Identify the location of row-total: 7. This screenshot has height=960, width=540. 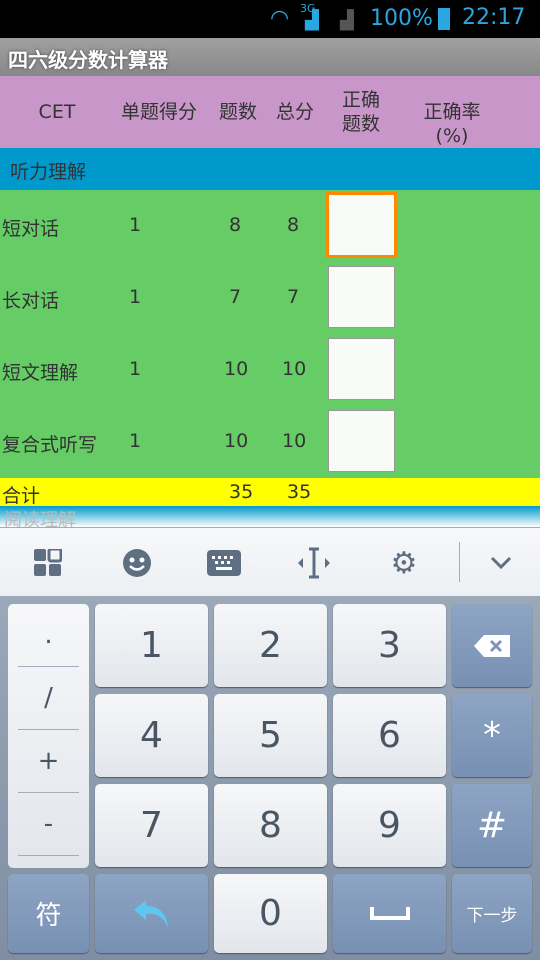
(293, 297).